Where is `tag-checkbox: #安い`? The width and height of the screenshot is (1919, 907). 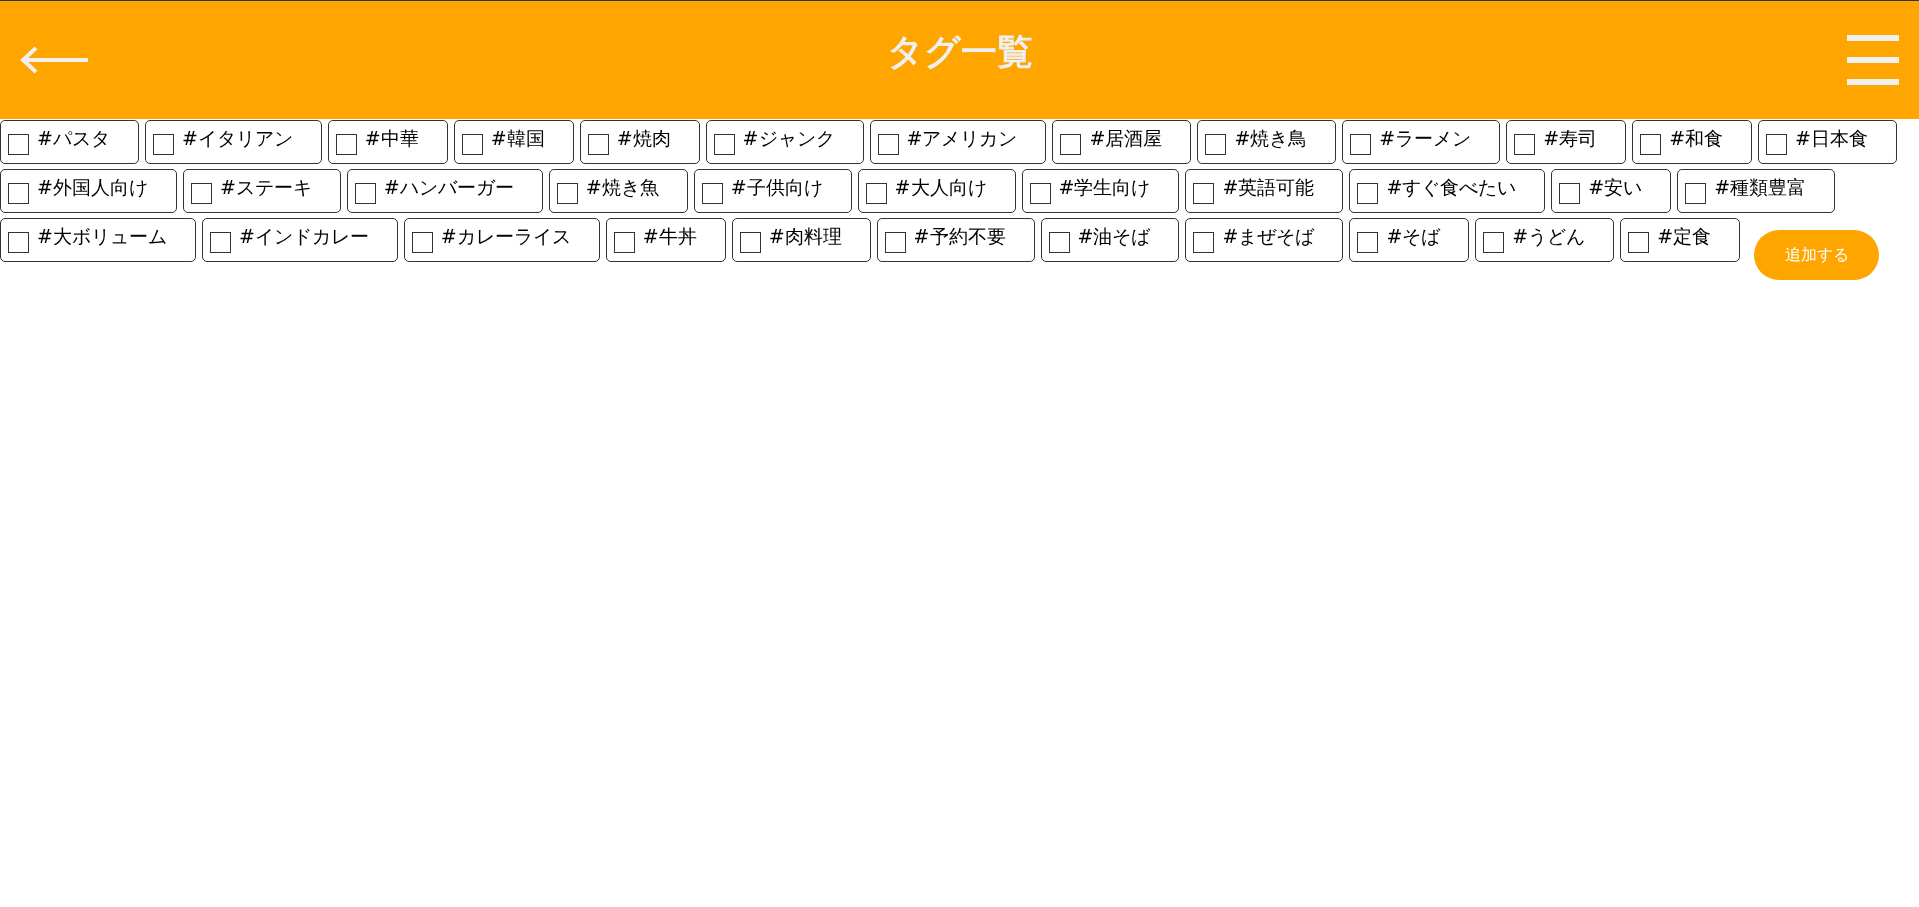
tag-checkbox: #安い is located at coordinates (1611, 191).